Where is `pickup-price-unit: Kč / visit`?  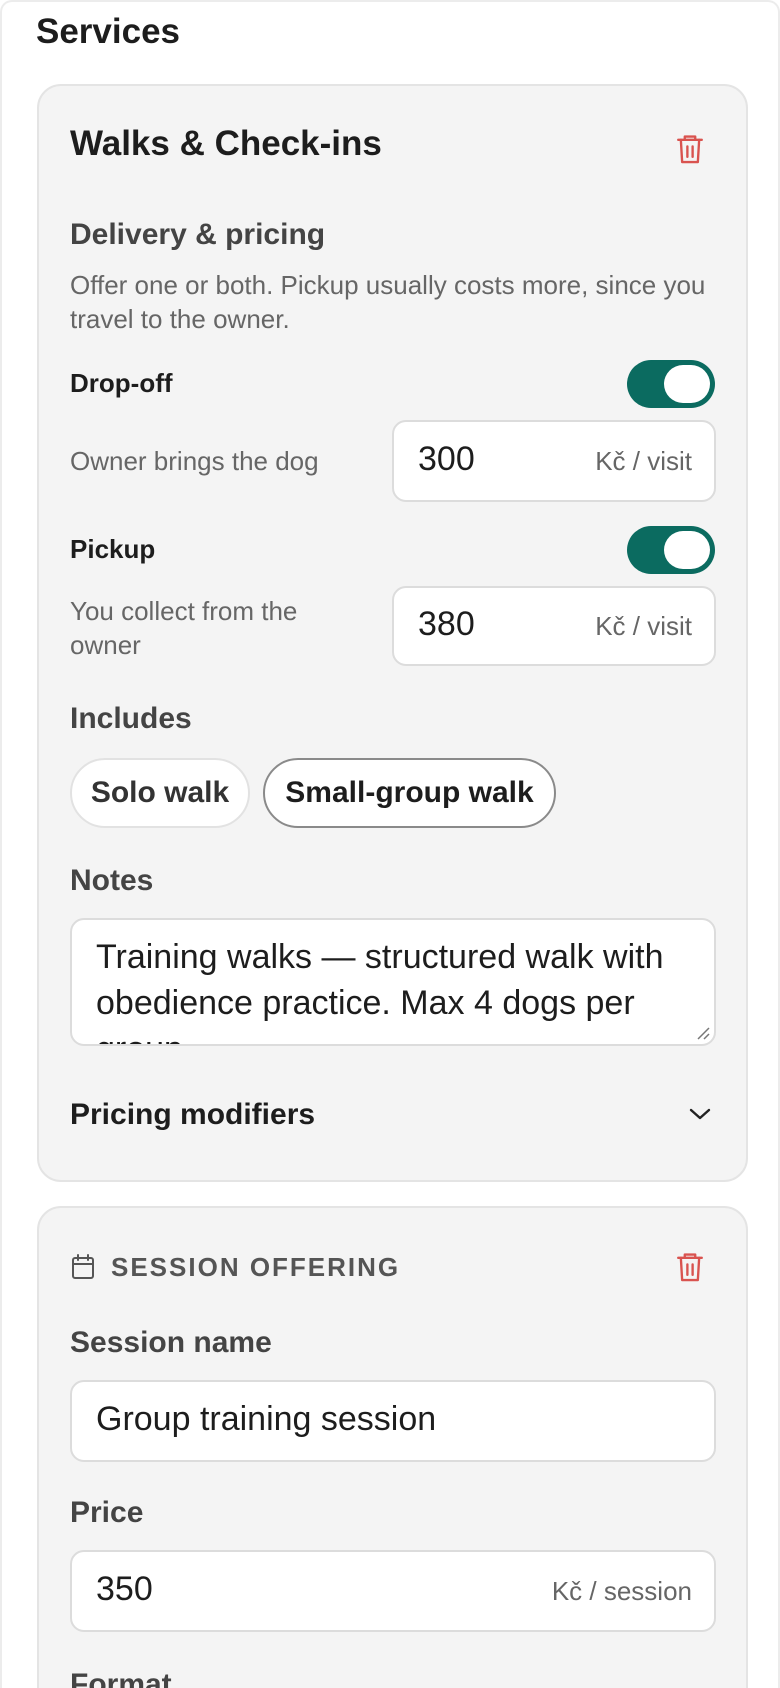 pickup-price-unit: Kč / visit is located at coordinates (643, 626).